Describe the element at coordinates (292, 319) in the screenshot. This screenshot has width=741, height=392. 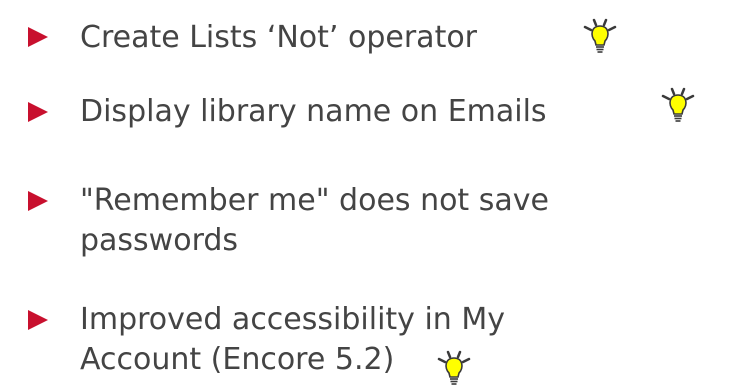
I see `item-4-text-line1: Improved accessibility in My` at that location.